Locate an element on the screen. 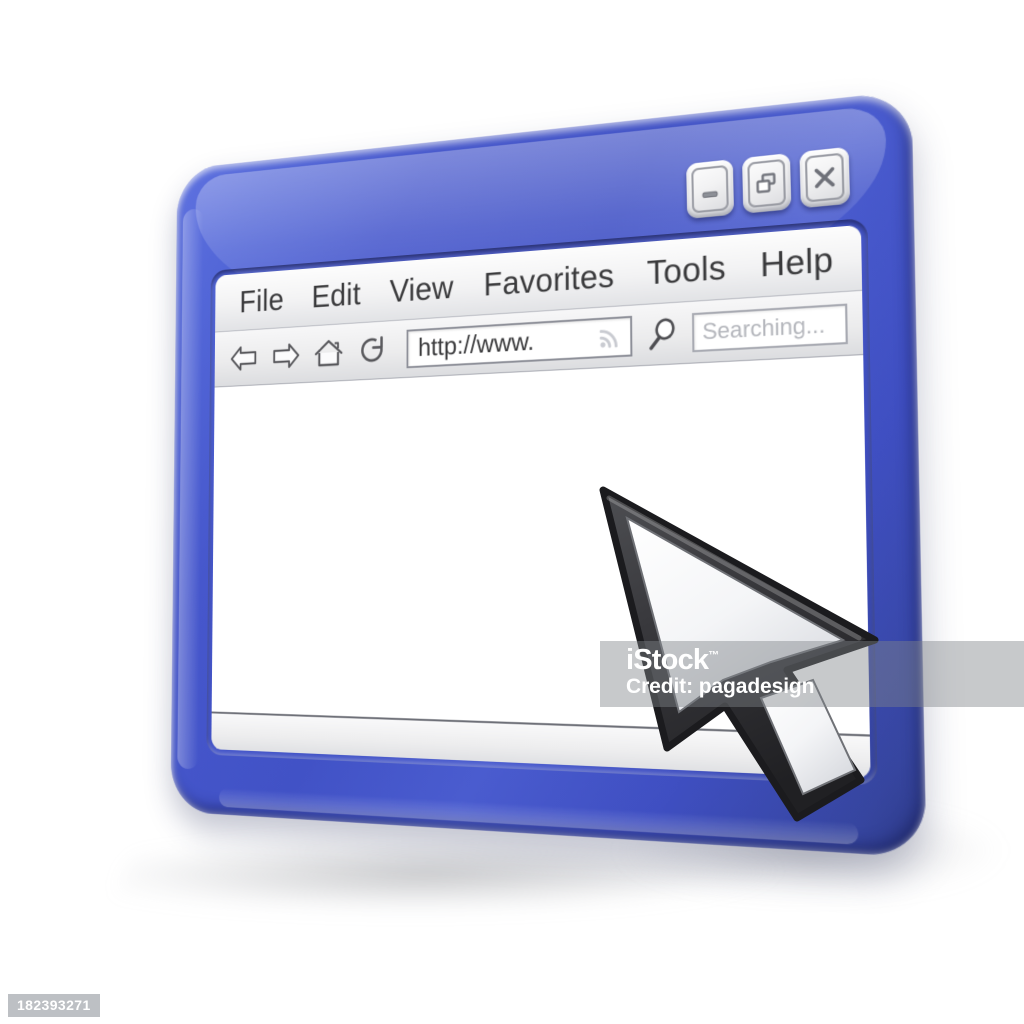  address-bar: http://www. is located at coordinates (519, 341).